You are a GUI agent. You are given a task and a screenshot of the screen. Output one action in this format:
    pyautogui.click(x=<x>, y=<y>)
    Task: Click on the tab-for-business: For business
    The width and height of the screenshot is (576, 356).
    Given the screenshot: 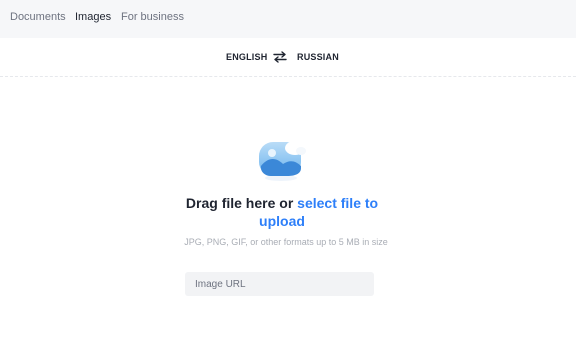 What is the action you would take?
    pyautogui.click(x=152, y=17)
    